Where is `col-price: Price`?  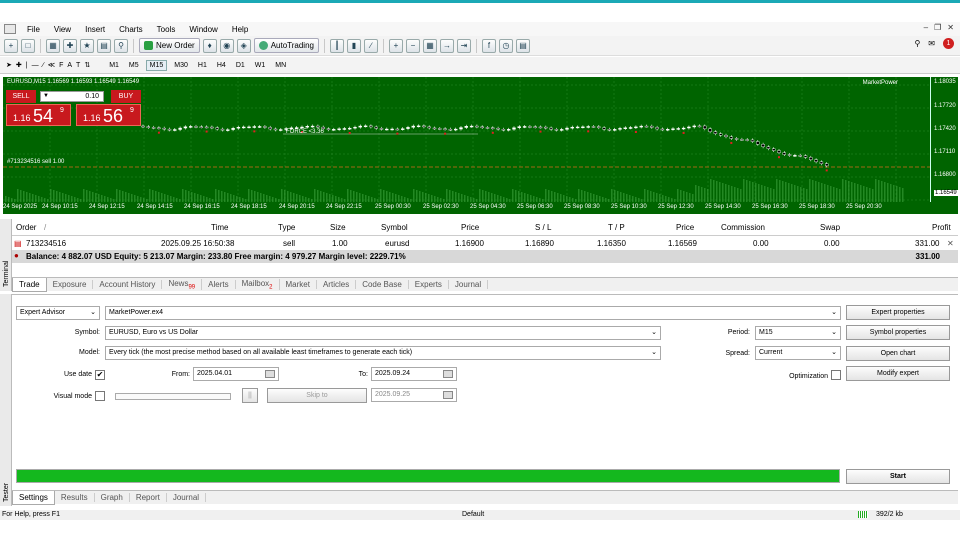
col-price: Price is located at coordinates (470, 227).